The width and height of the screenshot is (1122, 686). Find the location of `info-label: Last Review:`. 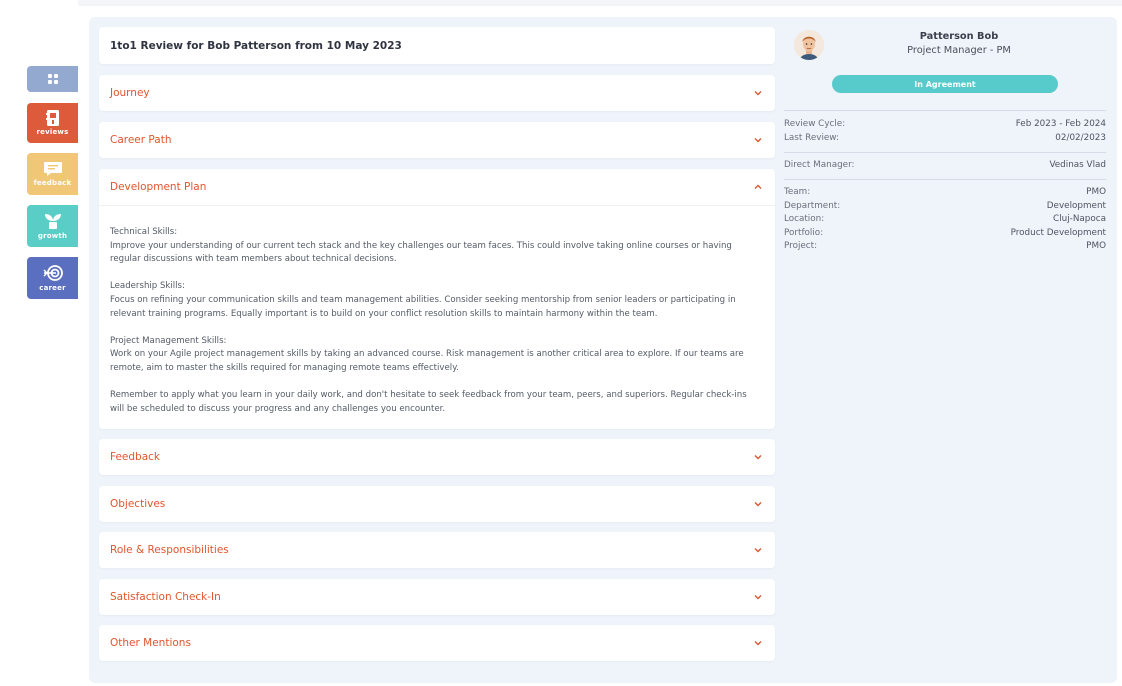

info-label: Last Review: is located at coordinates (811, 137).